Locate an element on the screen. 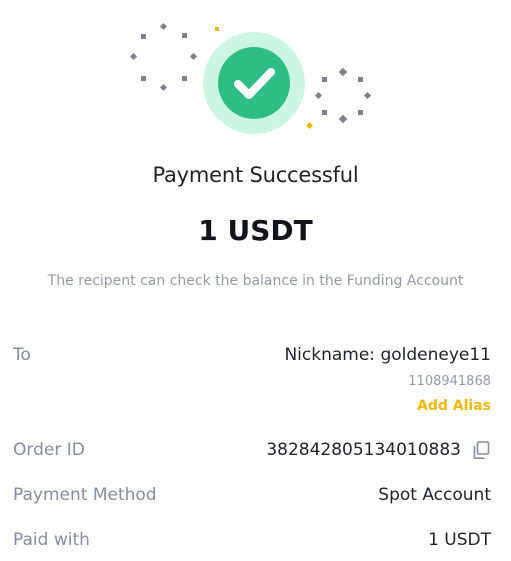 The width and height of the screenshot is (511, 561). paid-with-value: 1 USDT is located at coordinates (459, 540).